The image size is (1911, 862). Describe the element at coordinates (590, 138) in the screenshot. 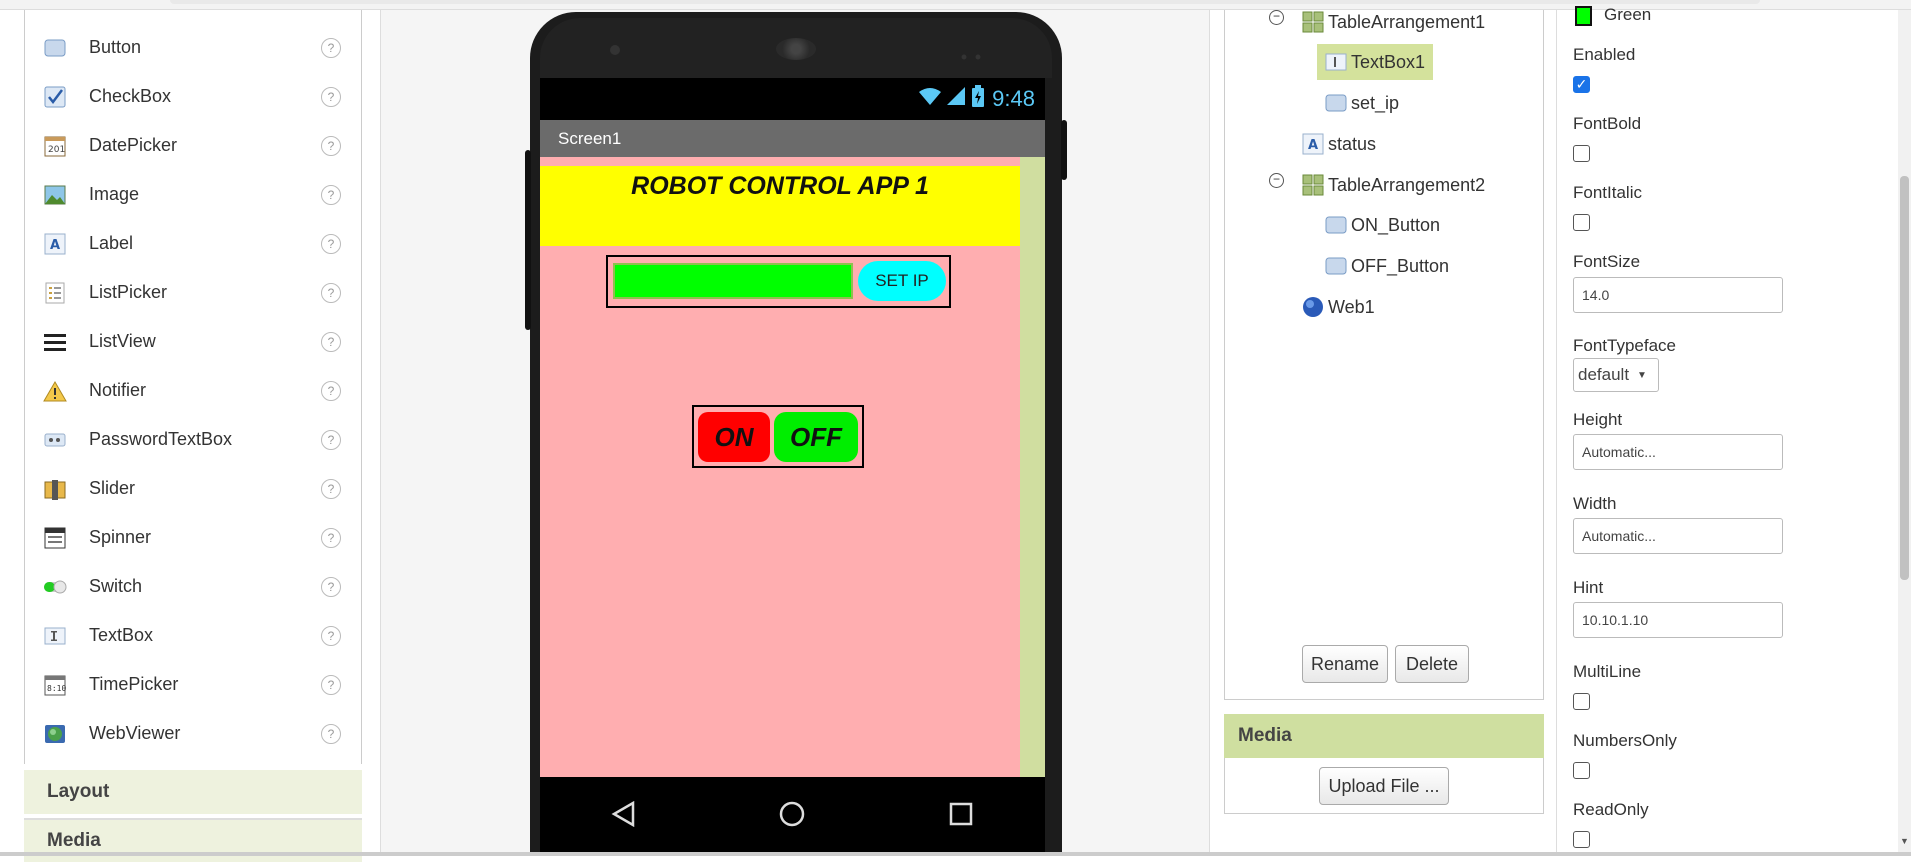

I see `screen-title: Screen1` at that location.